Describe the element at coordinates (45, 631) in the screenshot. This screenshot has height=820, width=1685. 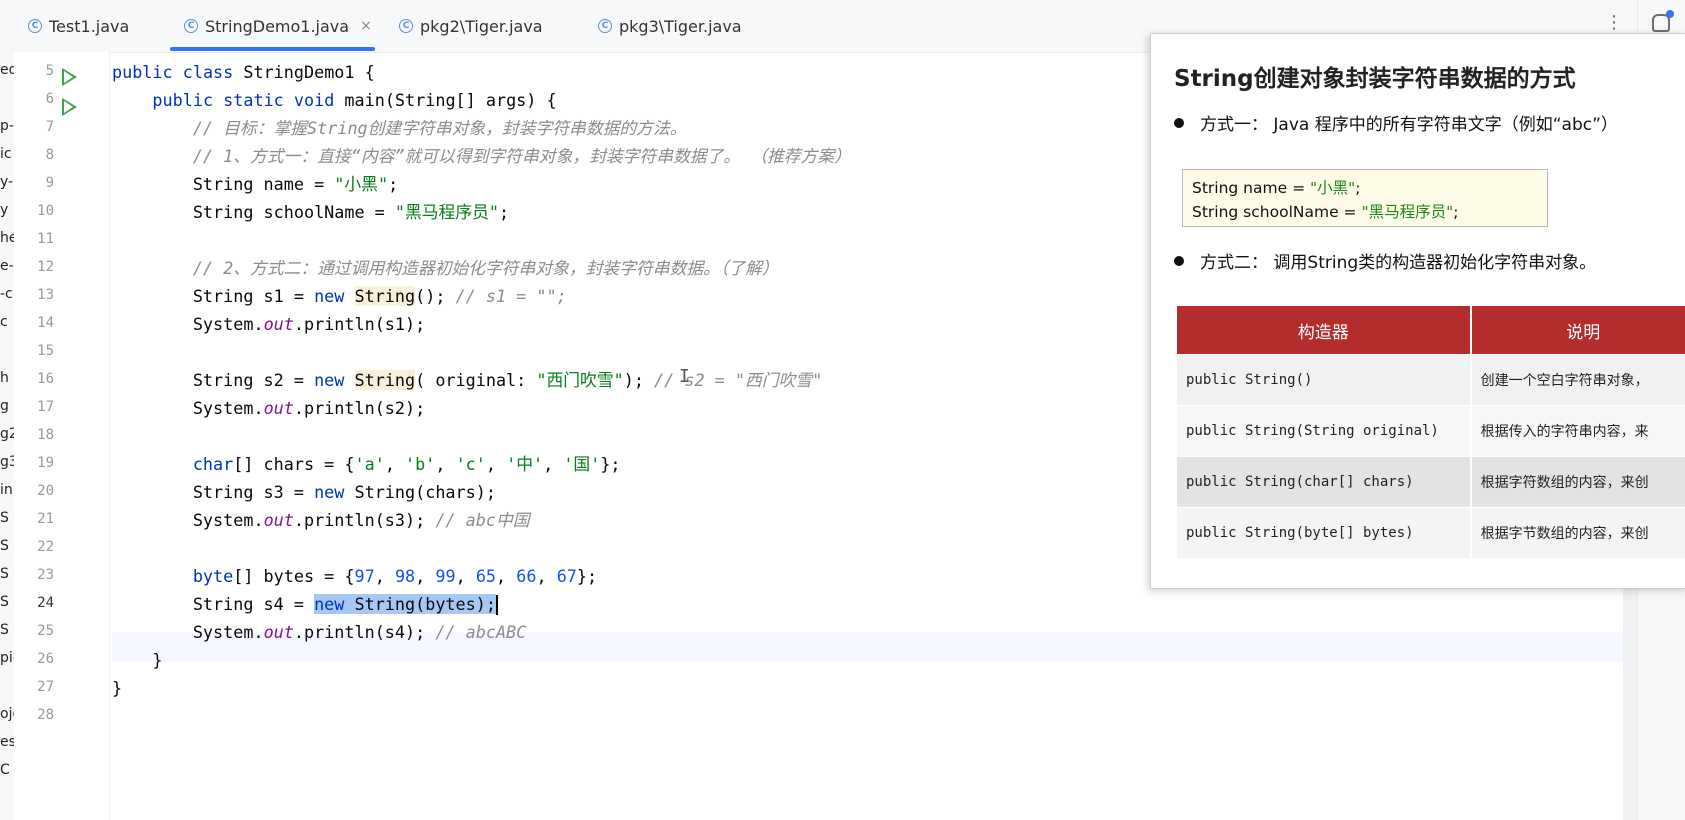
I see `line-number: 25` at that location.